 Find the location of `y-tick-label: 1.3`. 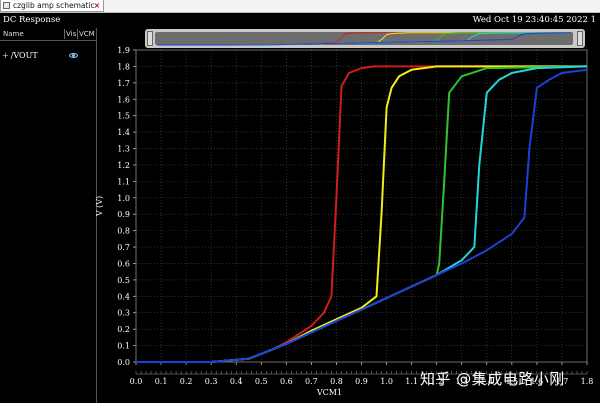

y-tick-label: 1.3 is located at coordinates (123, 149).